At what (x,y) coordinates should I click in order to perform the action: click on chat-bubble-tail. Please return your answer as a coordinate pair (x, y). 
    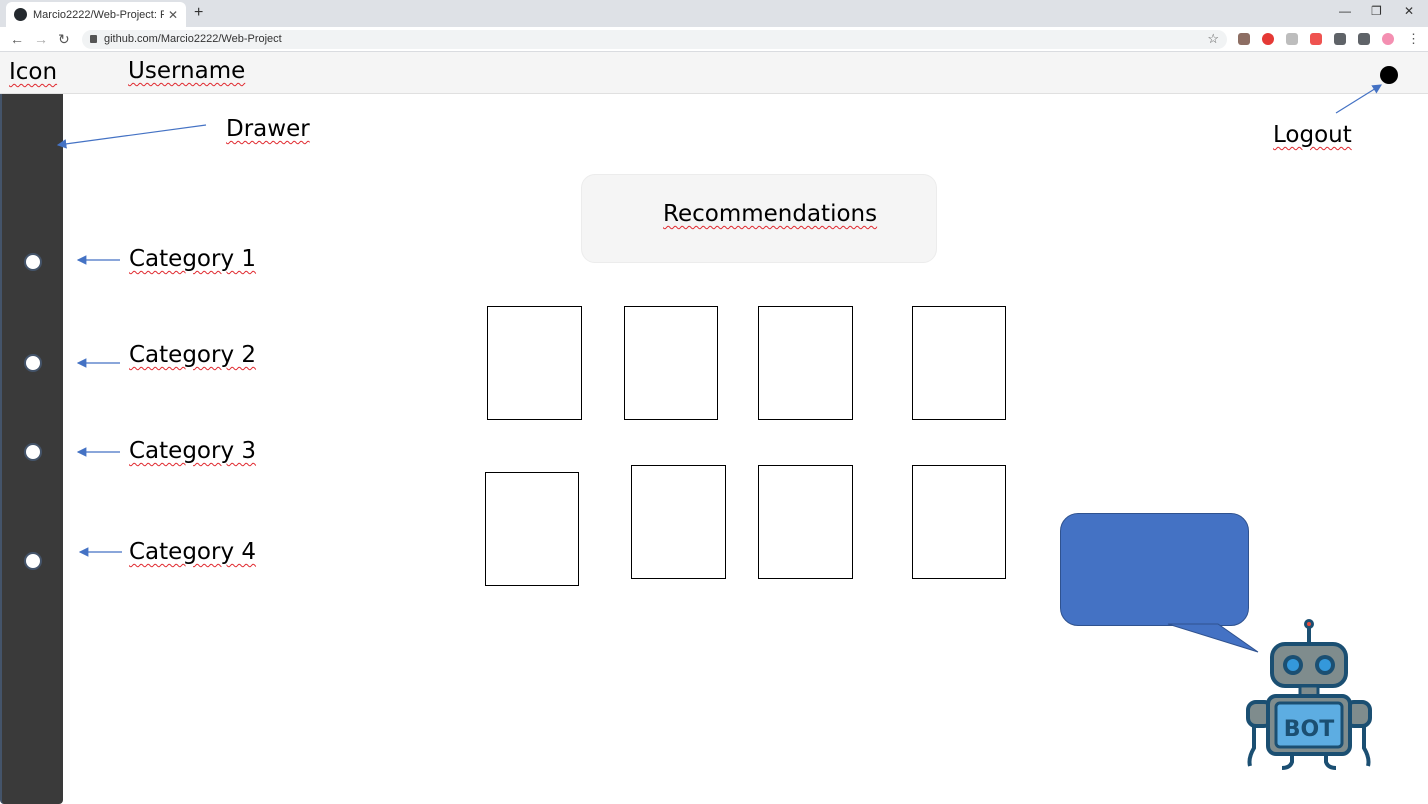
    Looking at the image, I should click on (1213, 638).